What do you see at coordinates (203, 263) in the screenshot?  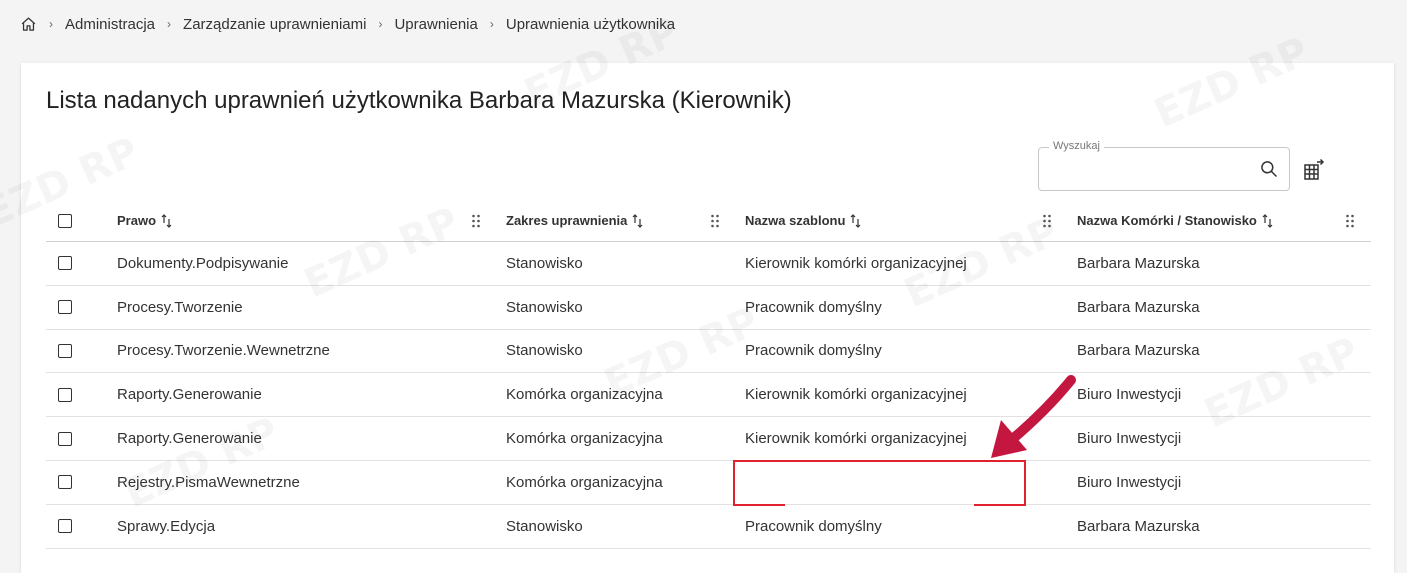 I see `cell-prawo: Dokumenty.Podpisywanie` at bounding box center [203, 263].